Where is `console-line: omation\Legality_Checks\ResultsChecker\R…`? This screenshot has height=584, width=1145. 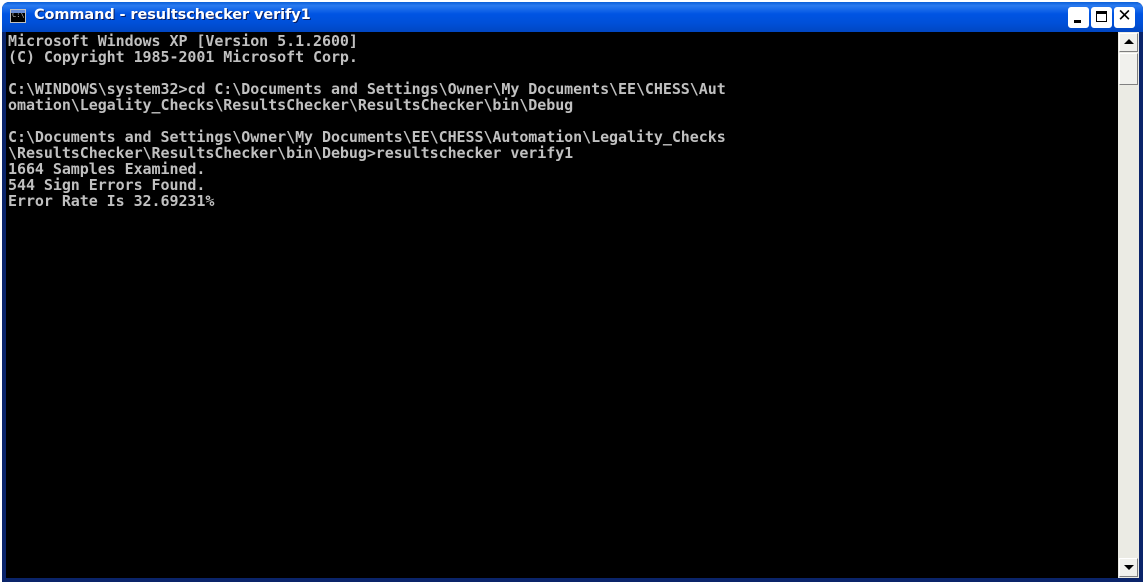 console-line: omation\Legality_Checks\ResultsChecker\R… is located at coordinates (291, 105).